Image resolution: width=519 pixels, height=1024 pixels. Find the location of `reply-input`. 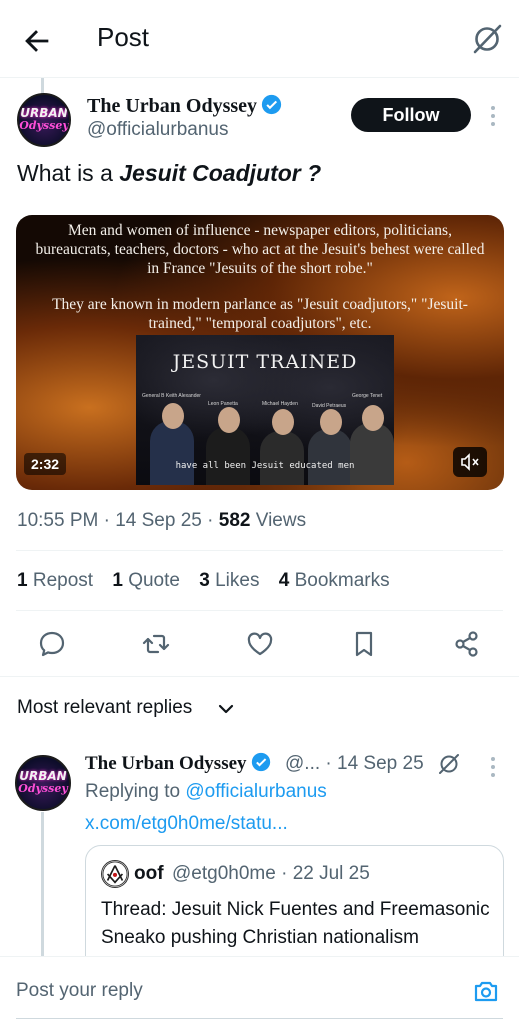

reply-input is located at coordinates (236, 990).